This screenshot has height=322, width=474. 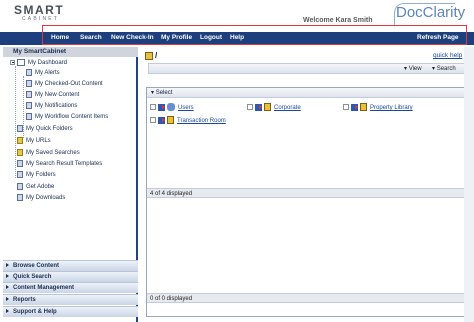 I want to click on tree-item-my-saved-searches: My Saved Searches, so click(x=48, y=153).